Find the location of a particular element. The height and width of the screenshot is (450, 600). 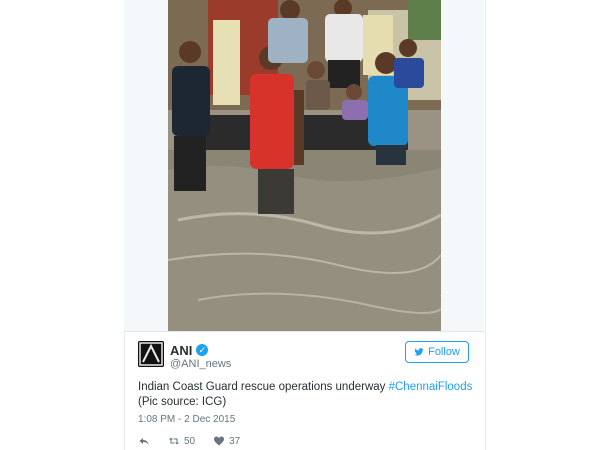

tweet-text-source: (Pic source: ICG) is located at coordinates (182, 402).